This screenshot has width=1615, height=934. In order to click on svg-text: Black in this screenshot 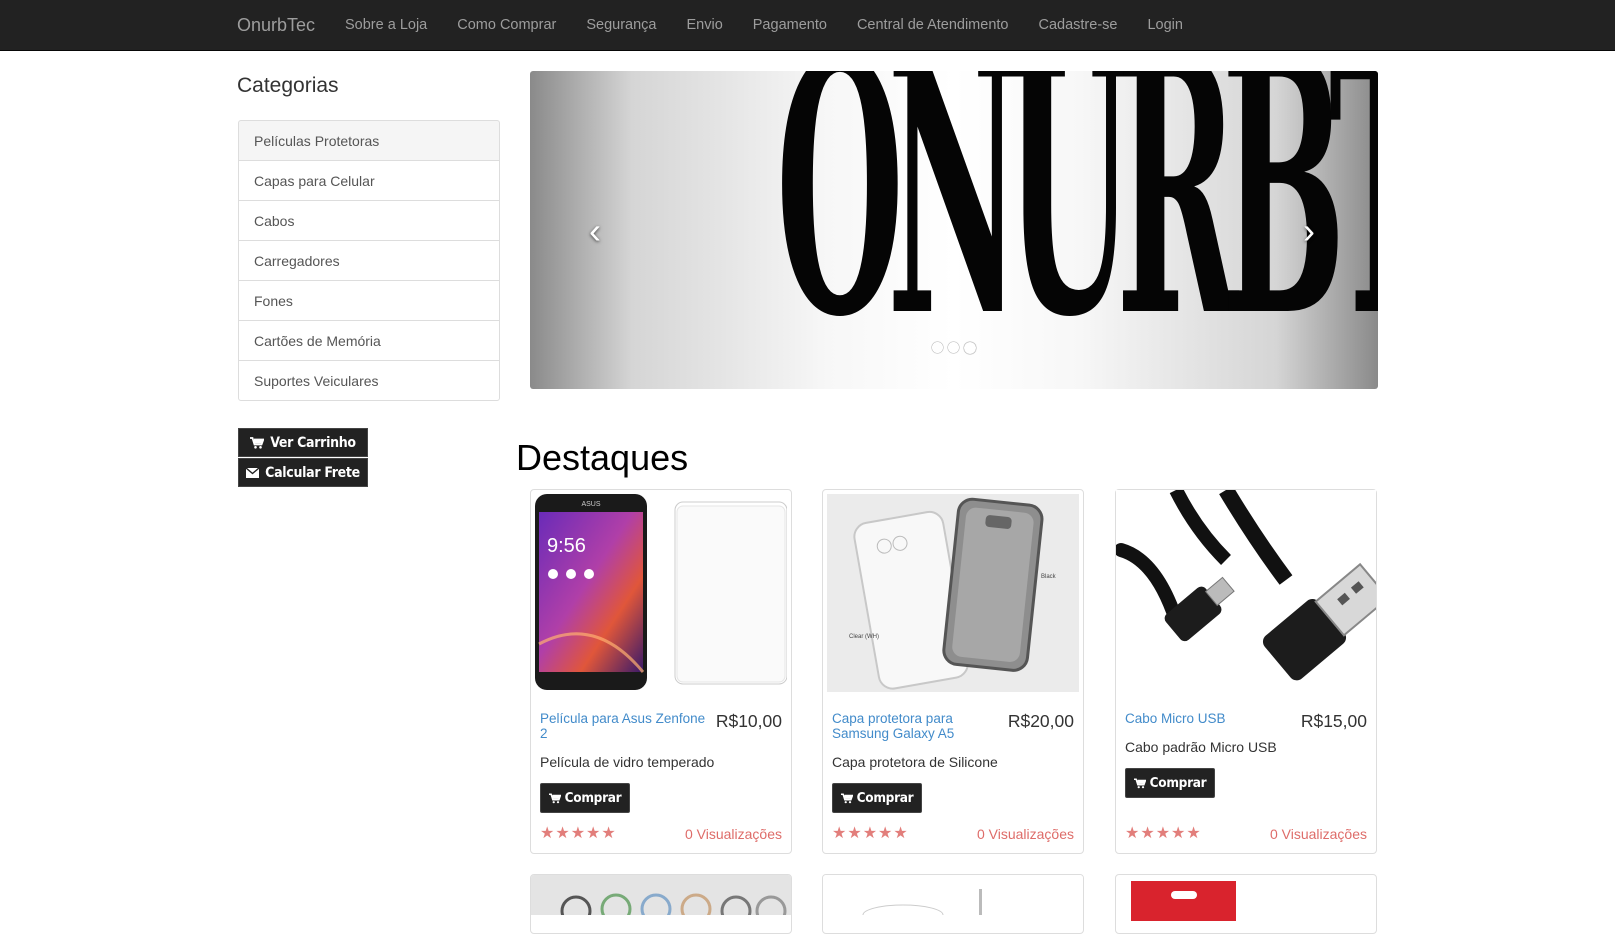, I will do `click(1049, 577)`.